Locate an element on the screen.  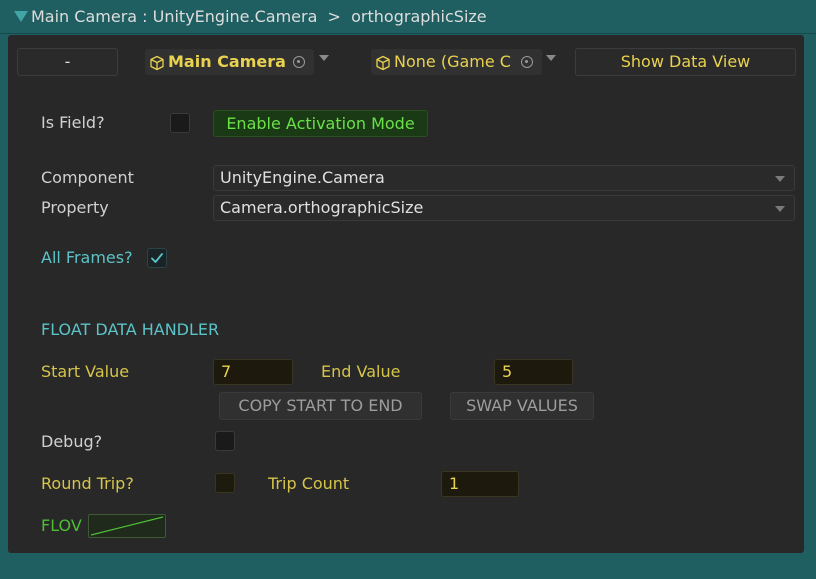
all-frames-checkbox is located at coordinates (157, 258).